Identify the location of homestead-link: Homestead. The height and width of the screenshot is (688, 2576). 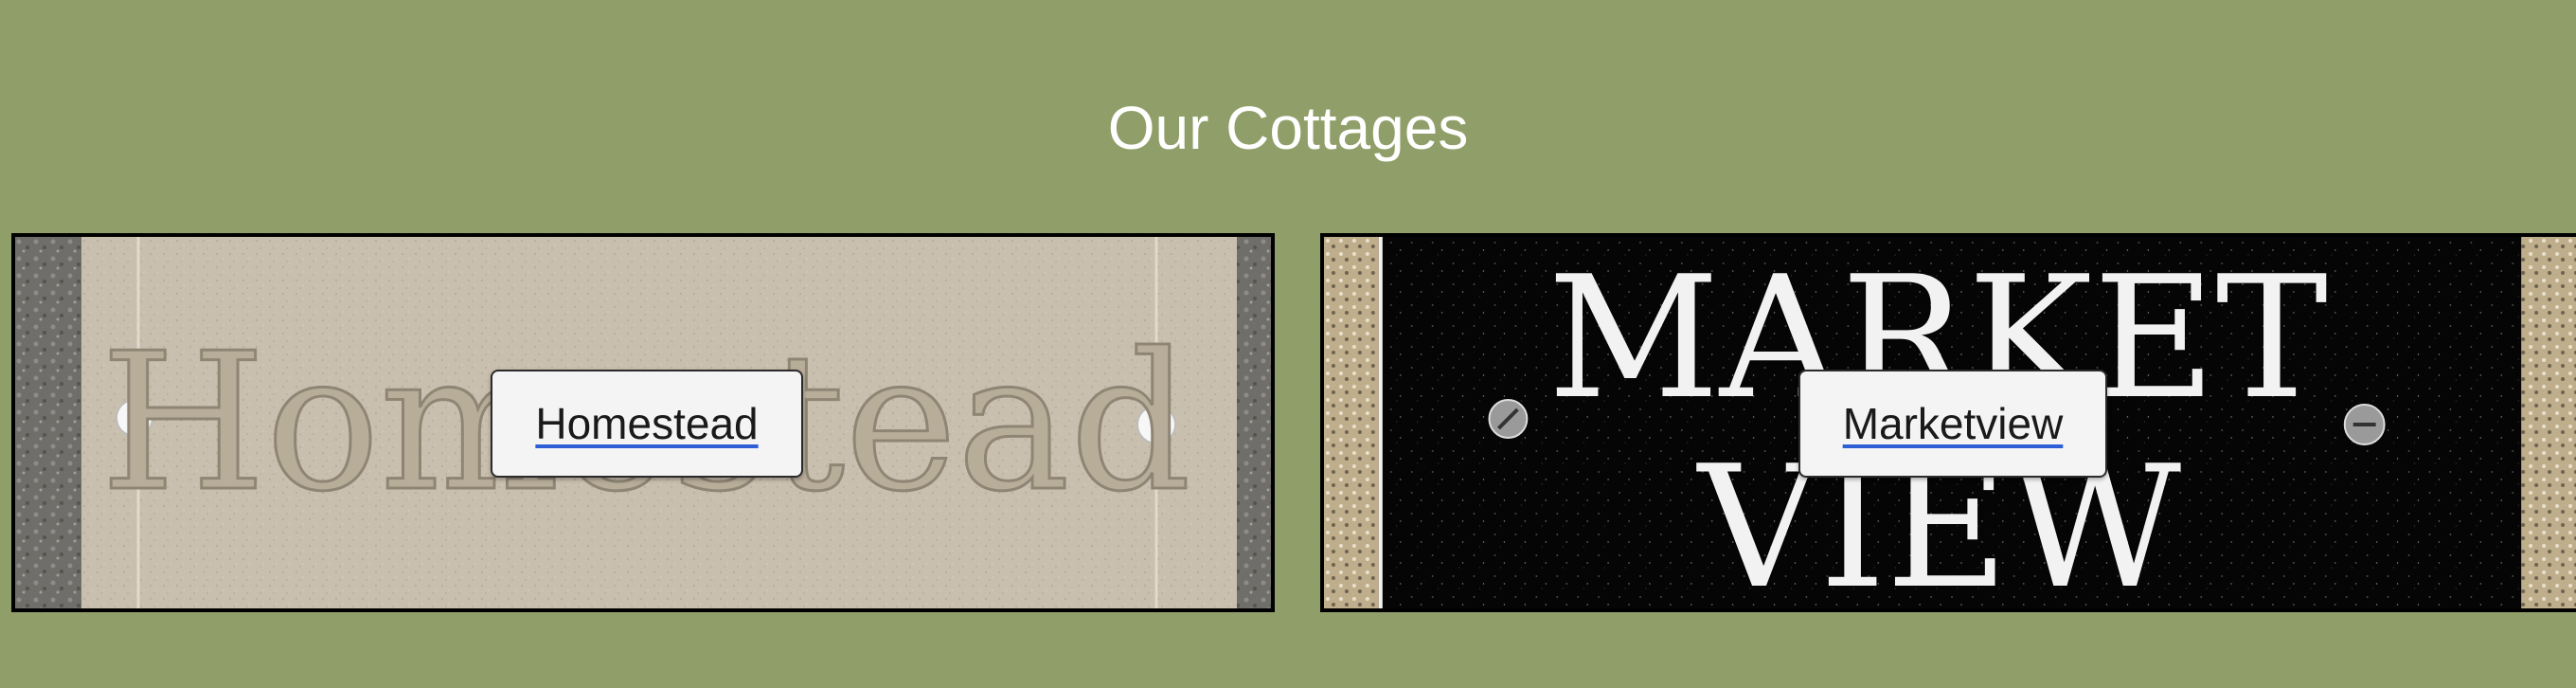
(646, 424).